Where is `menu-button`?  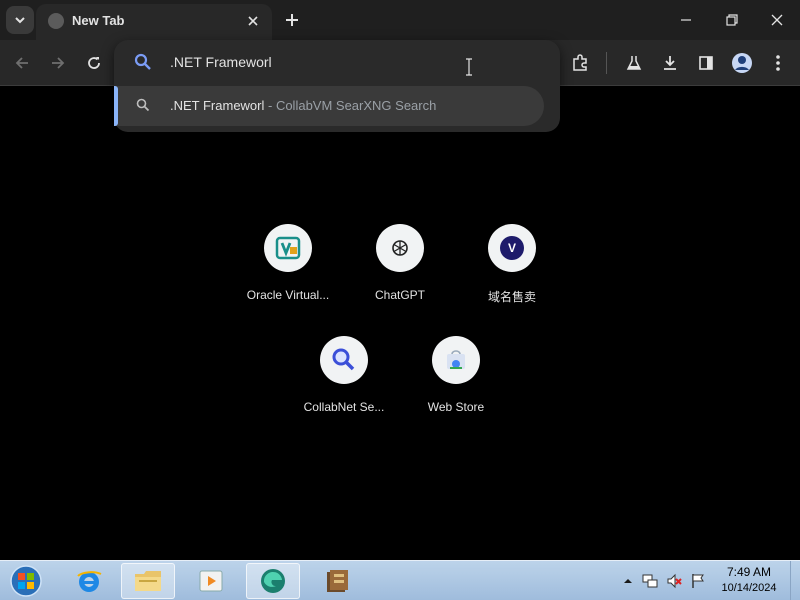
menu-button is located at coordinates (778, 63).